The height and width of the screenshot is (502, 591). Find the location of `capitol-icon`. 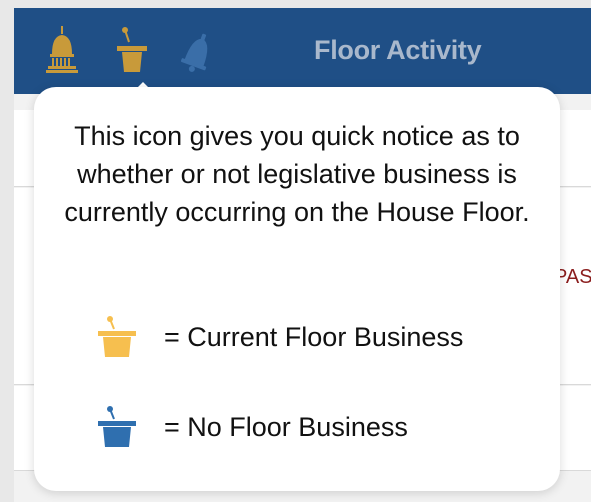

capitol-icon is located at coordinates (62, 50).